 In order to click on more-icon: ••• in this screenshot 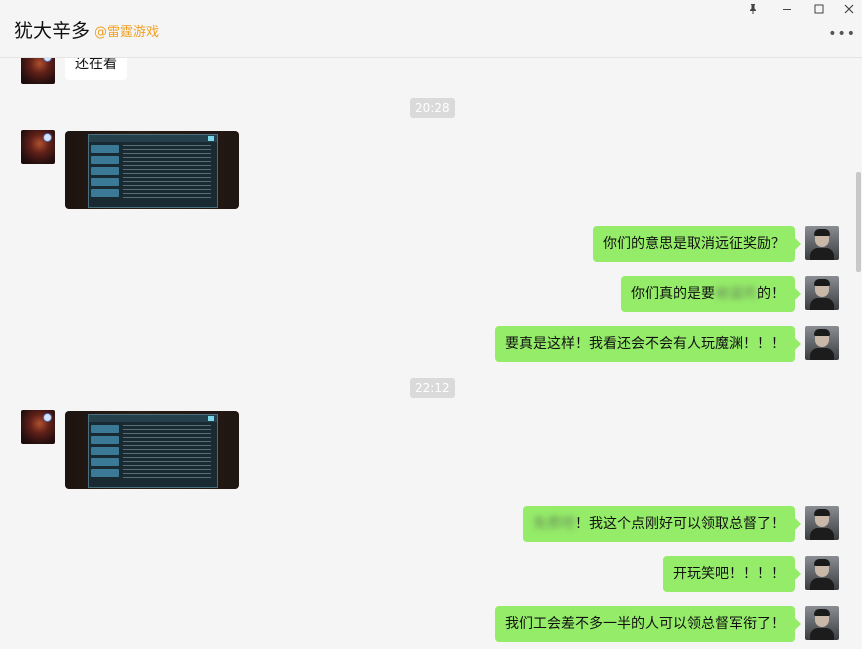, I will do `click(842, 34)`.